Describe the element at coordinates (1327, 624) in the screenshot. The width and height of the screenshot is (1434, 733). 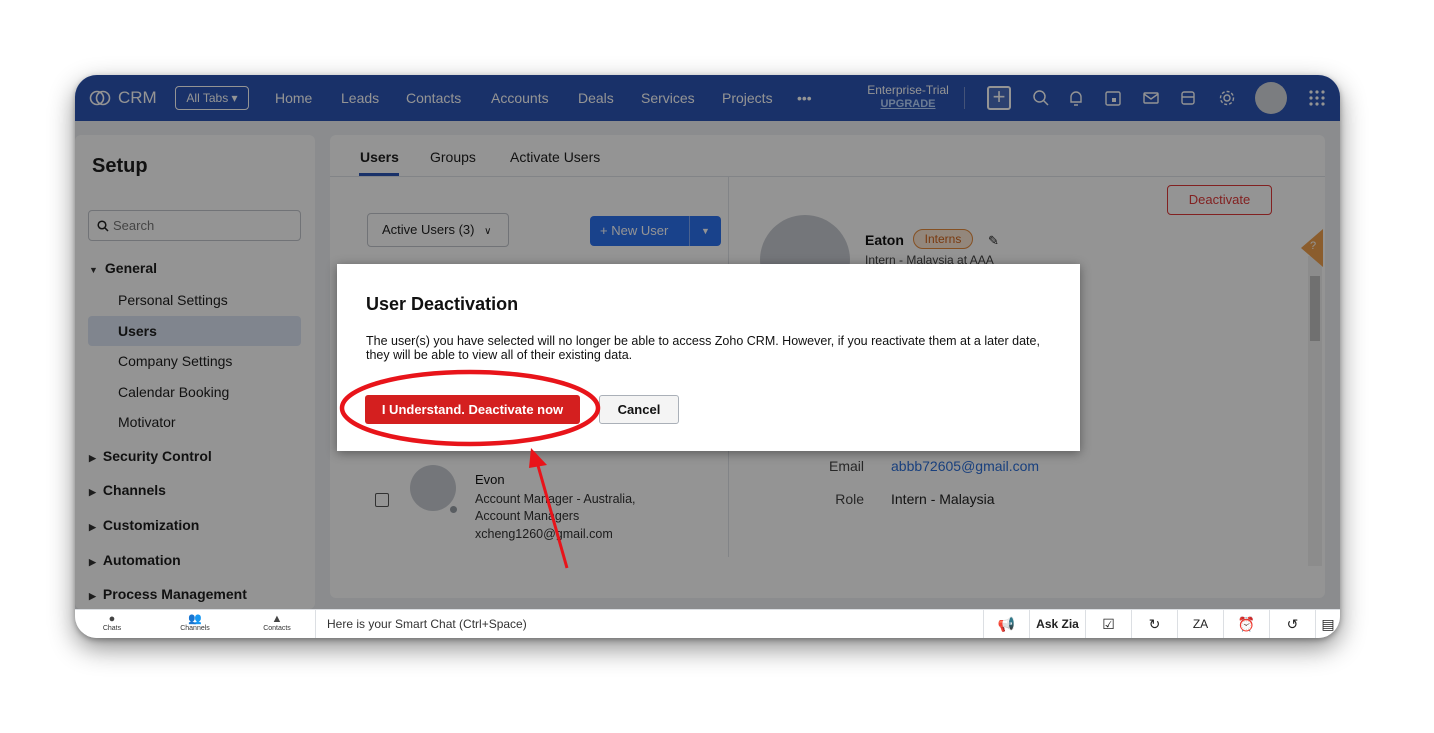
I see `notes-icon: ▤` at that location.